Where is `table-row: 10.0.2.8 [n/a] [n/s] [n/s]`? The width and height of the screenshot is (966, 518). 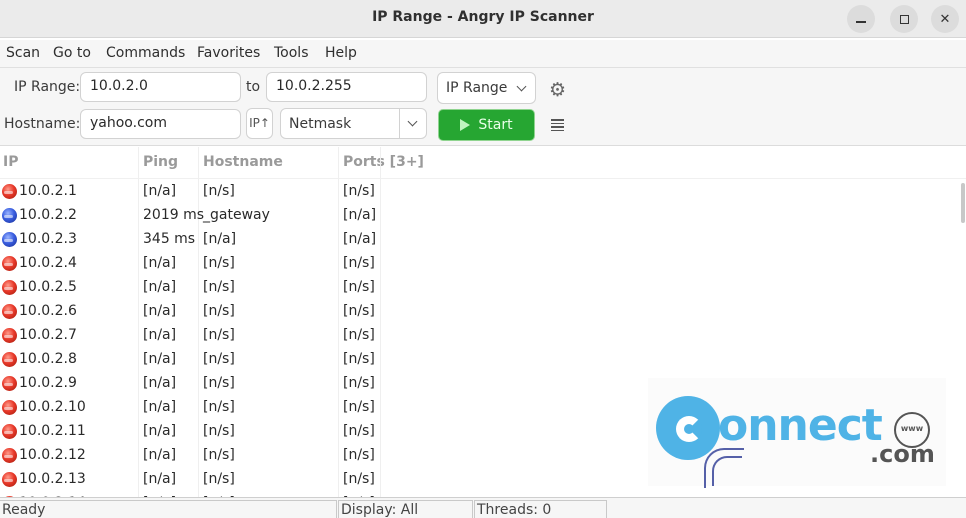 table-row: 10.0.2.8 [n/a] [n/s] [n/s] is located at coordinates (480, 359).